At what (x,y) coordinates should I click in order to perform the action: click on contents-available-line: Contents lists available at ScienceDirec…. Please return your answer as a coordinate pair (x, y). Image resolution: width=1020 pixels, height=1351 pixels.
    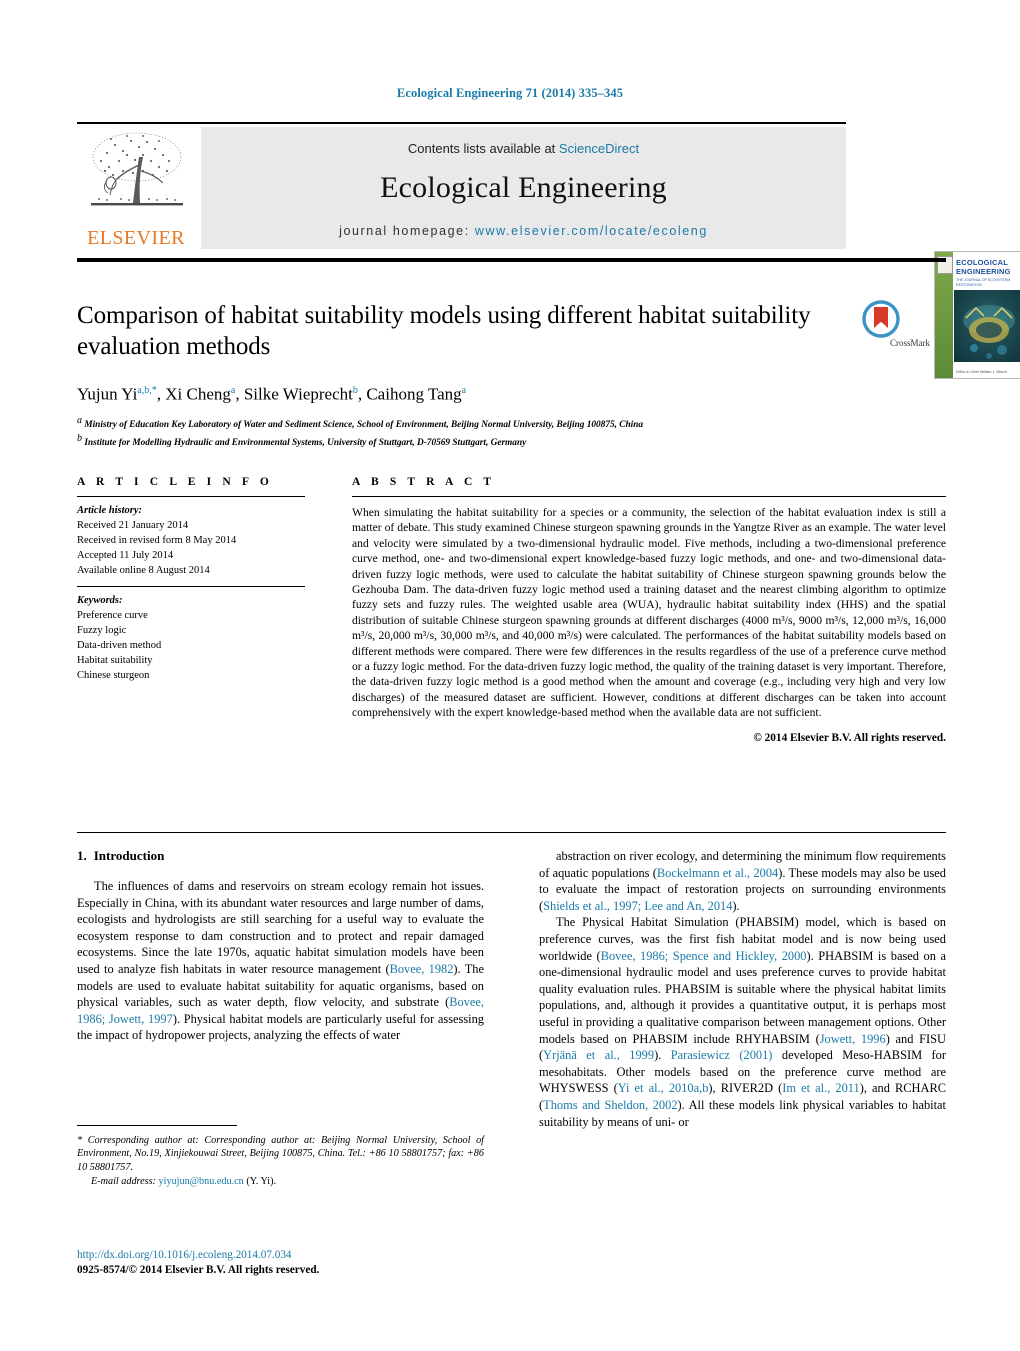
    Looking at the image, I should click on (523, 148).